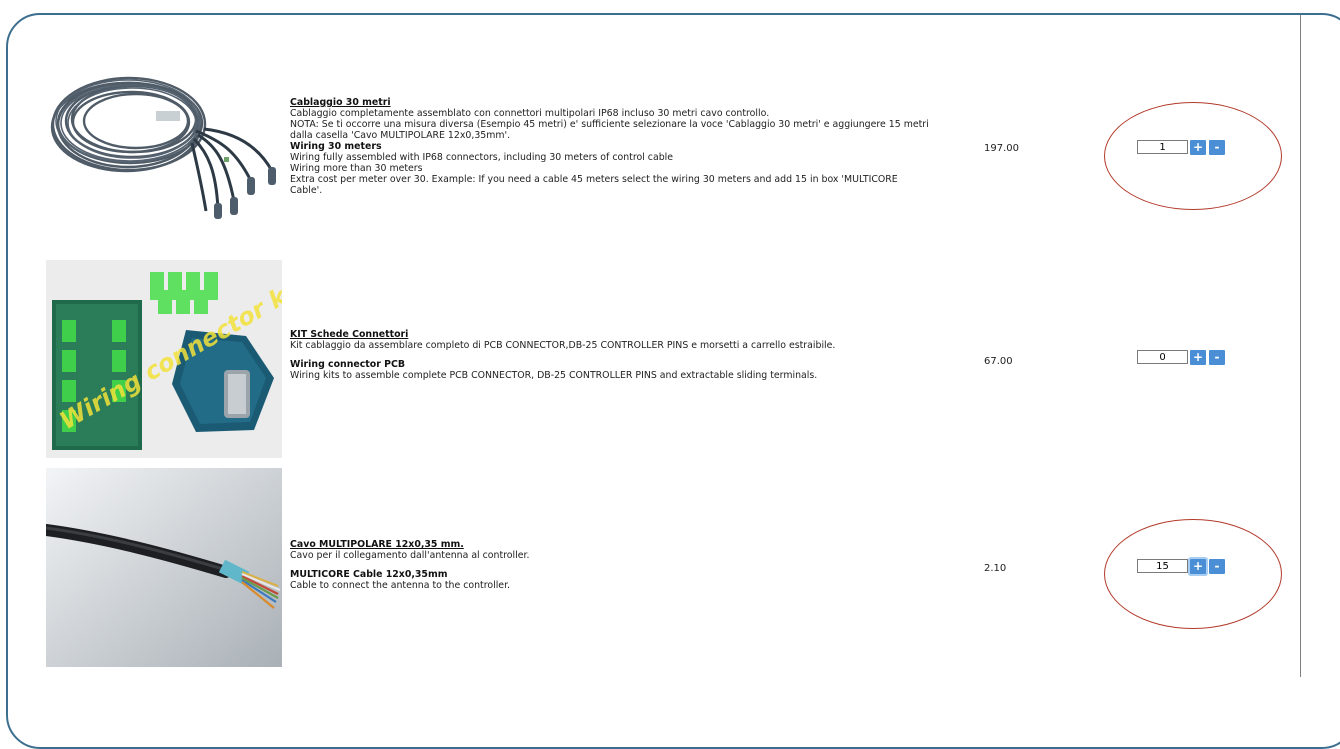 This screenshot has width=1340, height=749. I want to click on product-title-it: Cablaggio 30 metri, so click(610, 102).